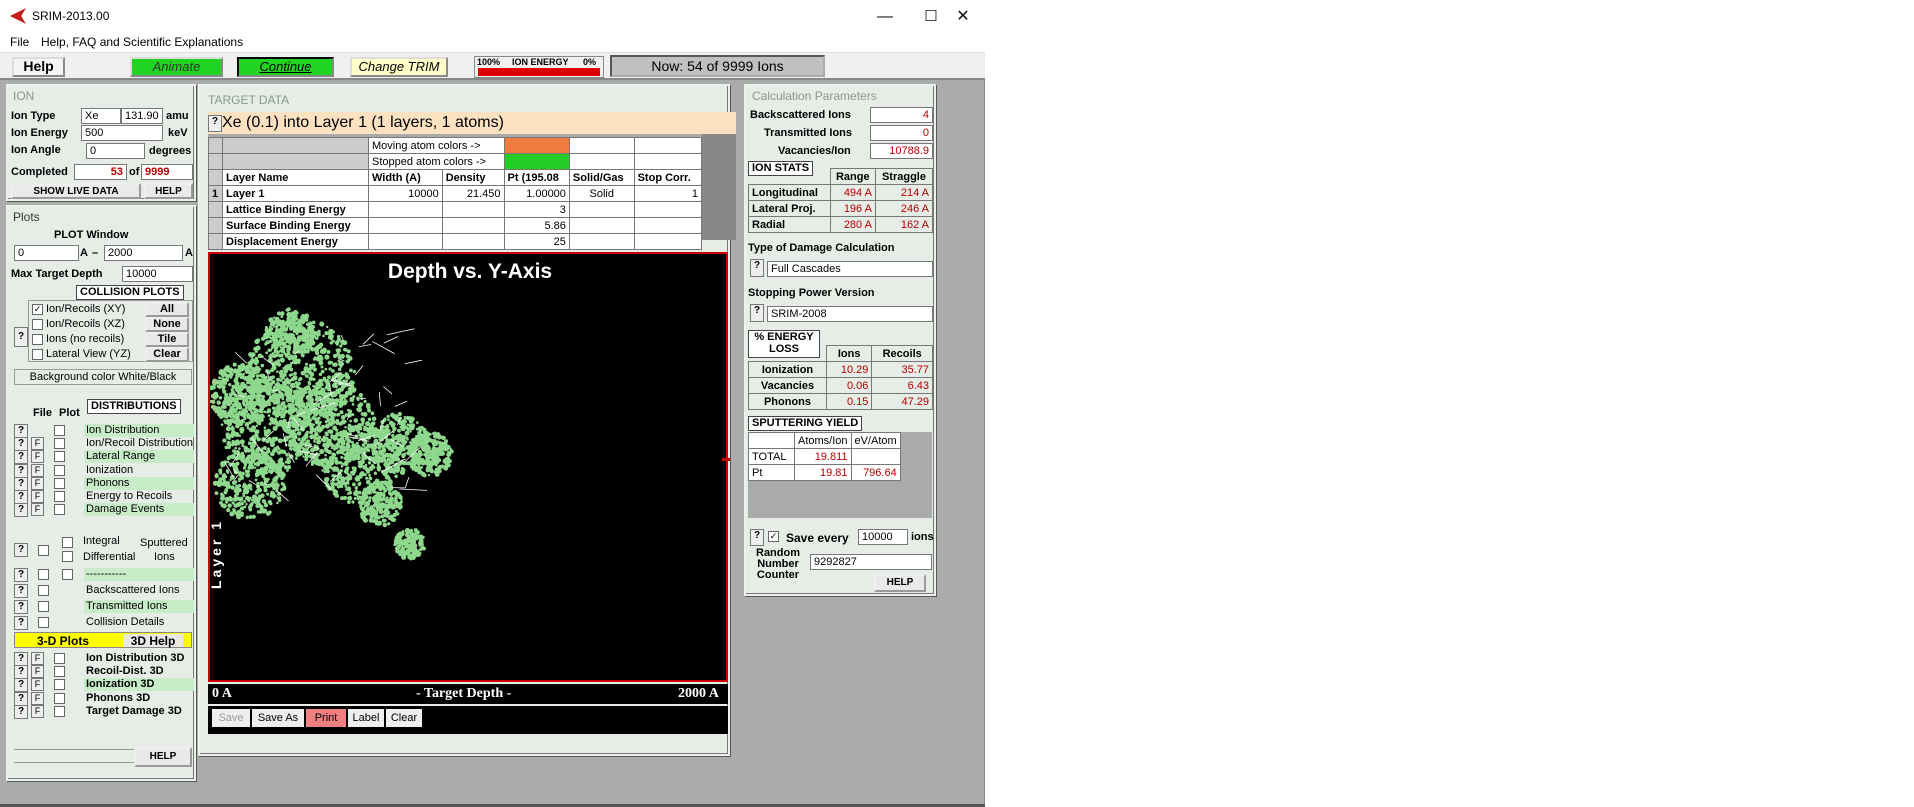 The width and height of the screenshot is (1914, 807). What do you see at coordinates (883, 537) in the screenshot?
I see `save-every-input: 10000` at bounding box center [883, 537].